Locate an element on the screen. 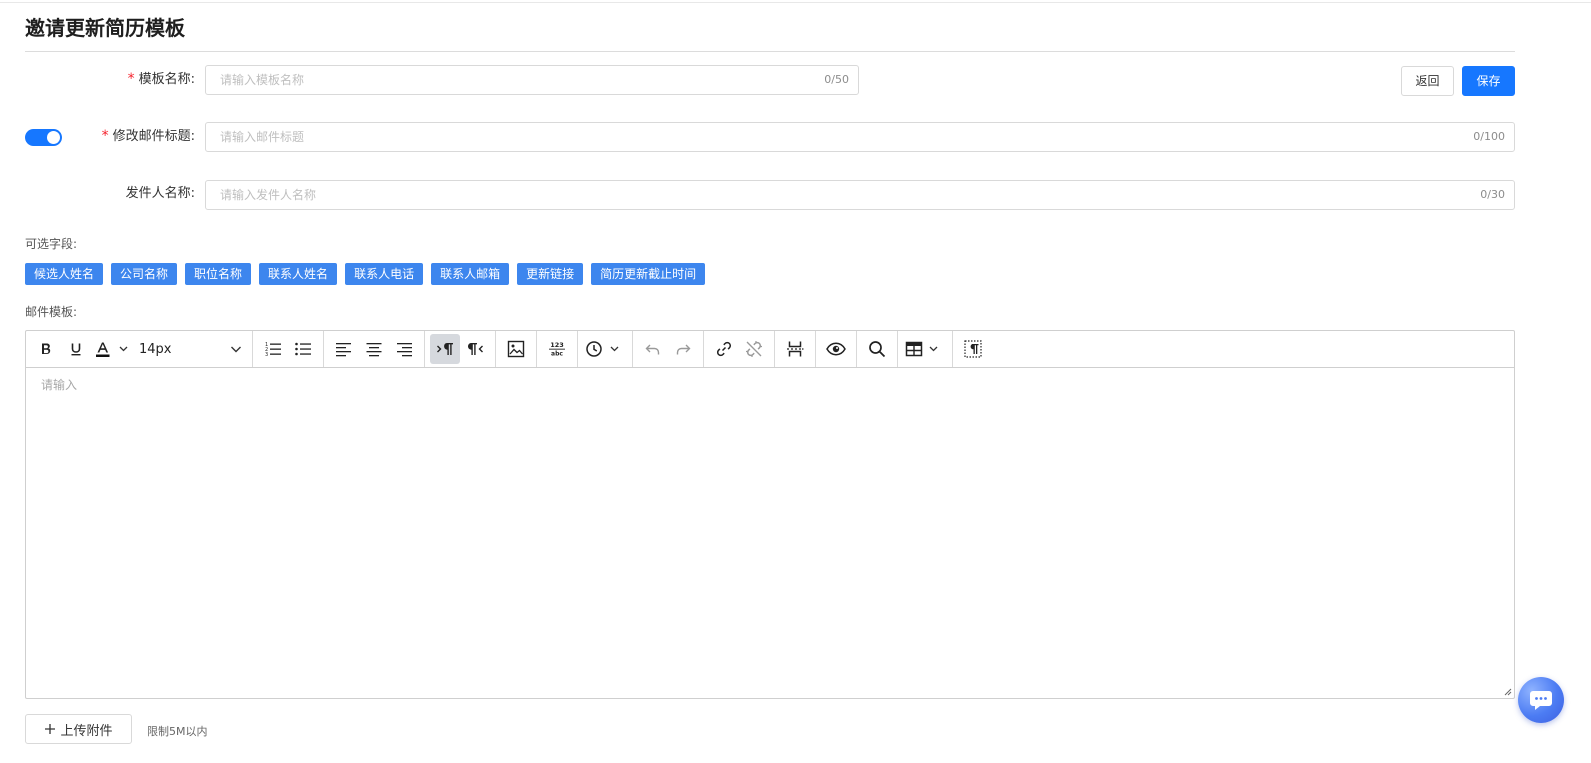 The width and height of the screenshot is (1591, 763). tag-company-name: 公司名称 is located at coordinates (144, 274).